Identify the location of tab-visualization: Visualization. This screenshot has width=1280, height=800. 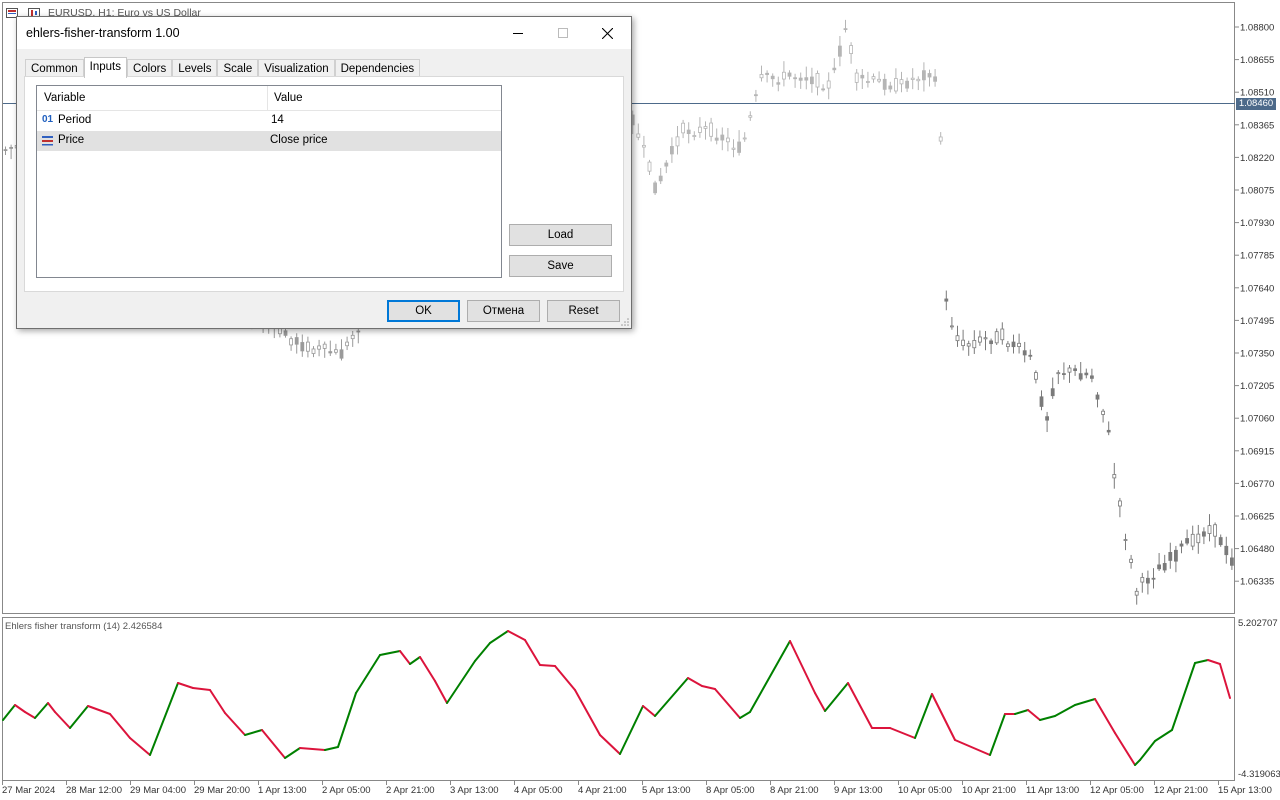
(296, 68).